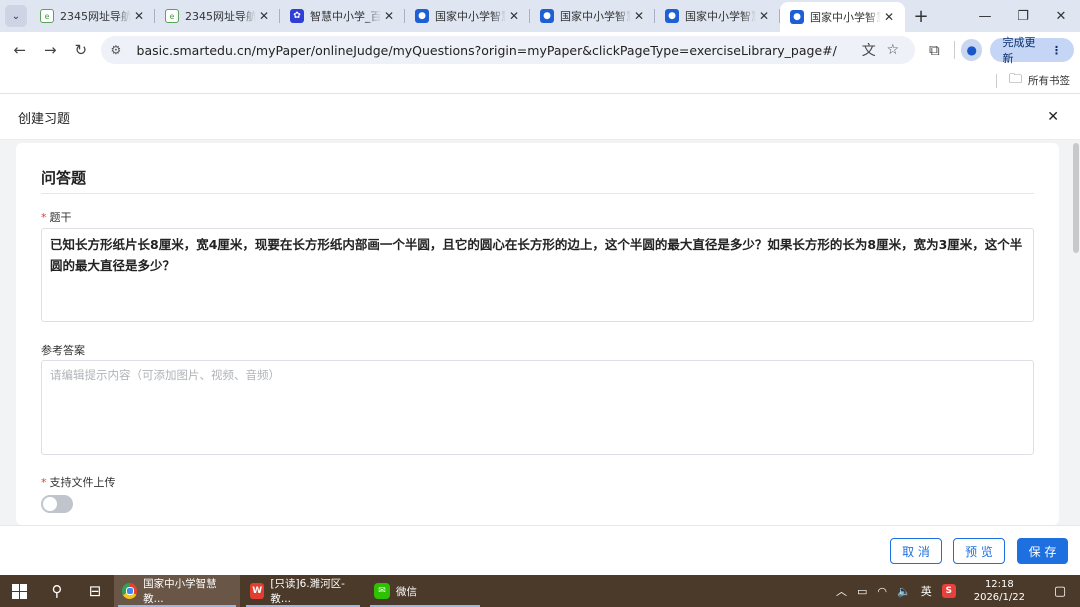 The height and width of the screenshot is (607, 1080). I want to click on task-view-icon: ⊟, so click(95, 591).